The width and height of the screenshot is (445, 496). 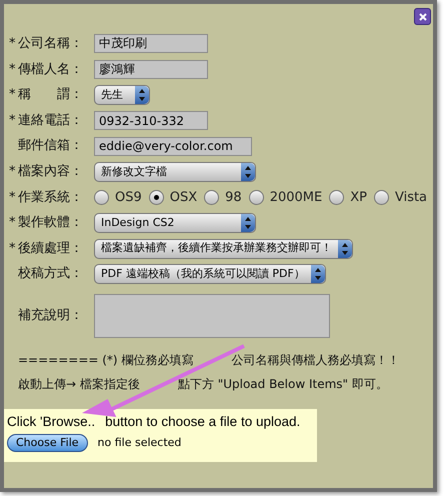 What do you see at coordinates (79, 384) in the screenshot?
I see `notice-text: 啟動上傳→ 檔案指定後` at bounding box center [79, 384].